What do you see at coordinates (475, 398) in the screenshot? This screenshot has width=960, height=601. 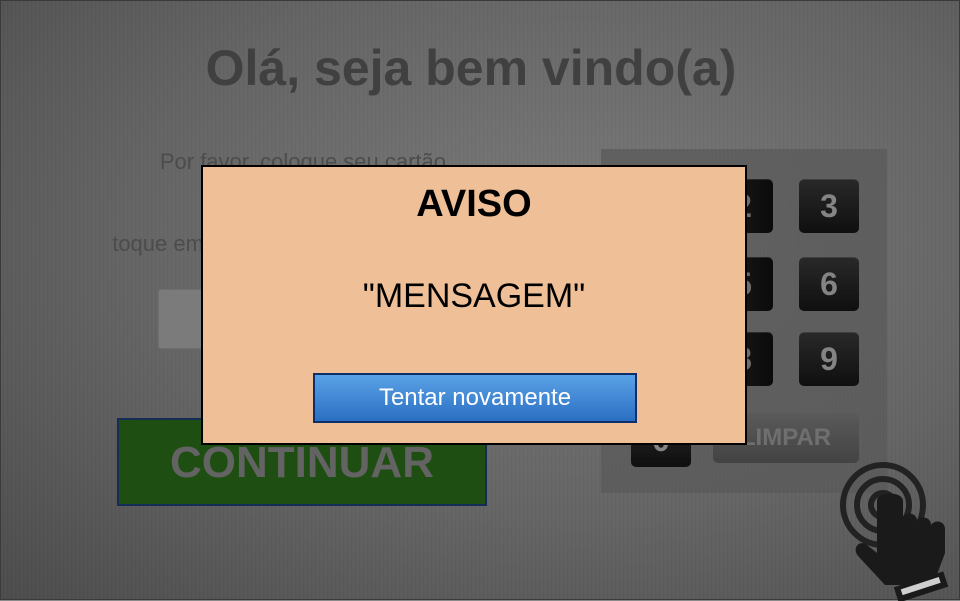 I see `retry-button: Tentar novamente` at bounding box center [475, 398].